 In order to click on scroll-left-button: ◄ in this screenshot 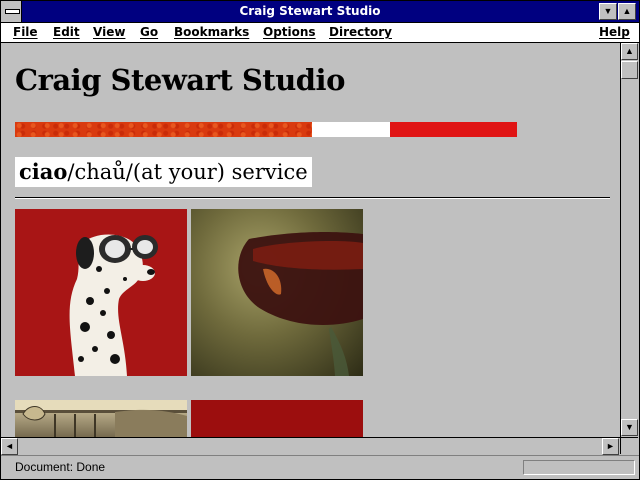, I will do `click(9, 446)`.